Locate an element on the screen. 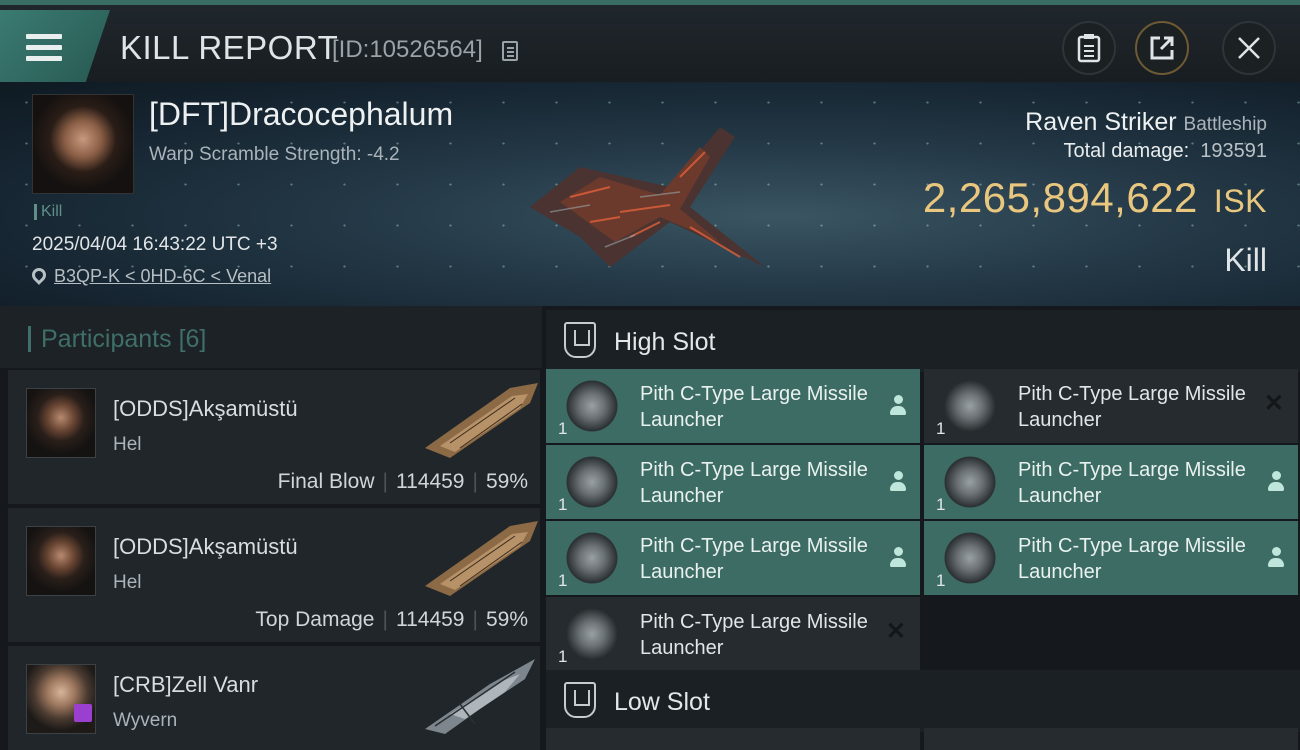  total-damage: Total damage: 193591 is located at coordinates (1165, 151).